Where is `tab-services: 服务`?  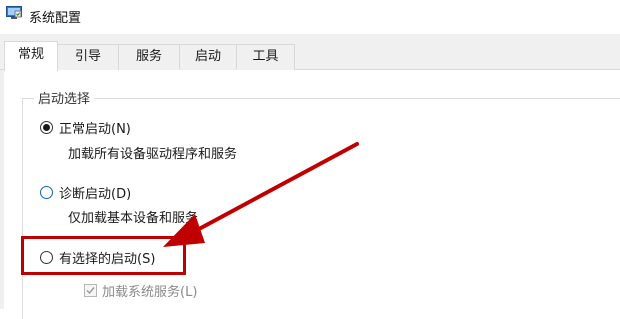
tab-services: 服务 is located at coordinates (149, 57).